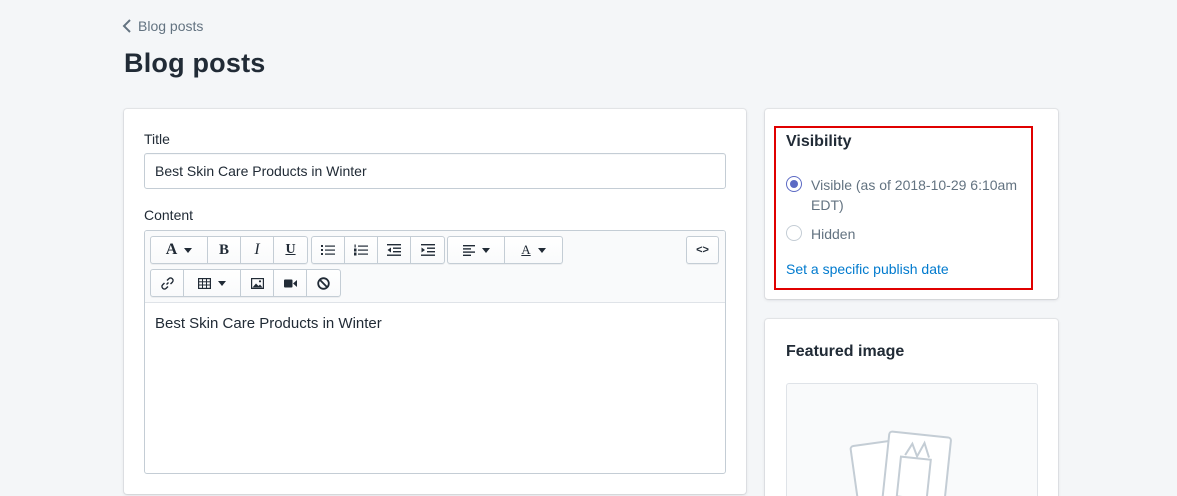 This screenshot has width=1177, height=496. Describe the element at coordinates (476, 250) in the screenshot. I see `align-dropdown` at that location.